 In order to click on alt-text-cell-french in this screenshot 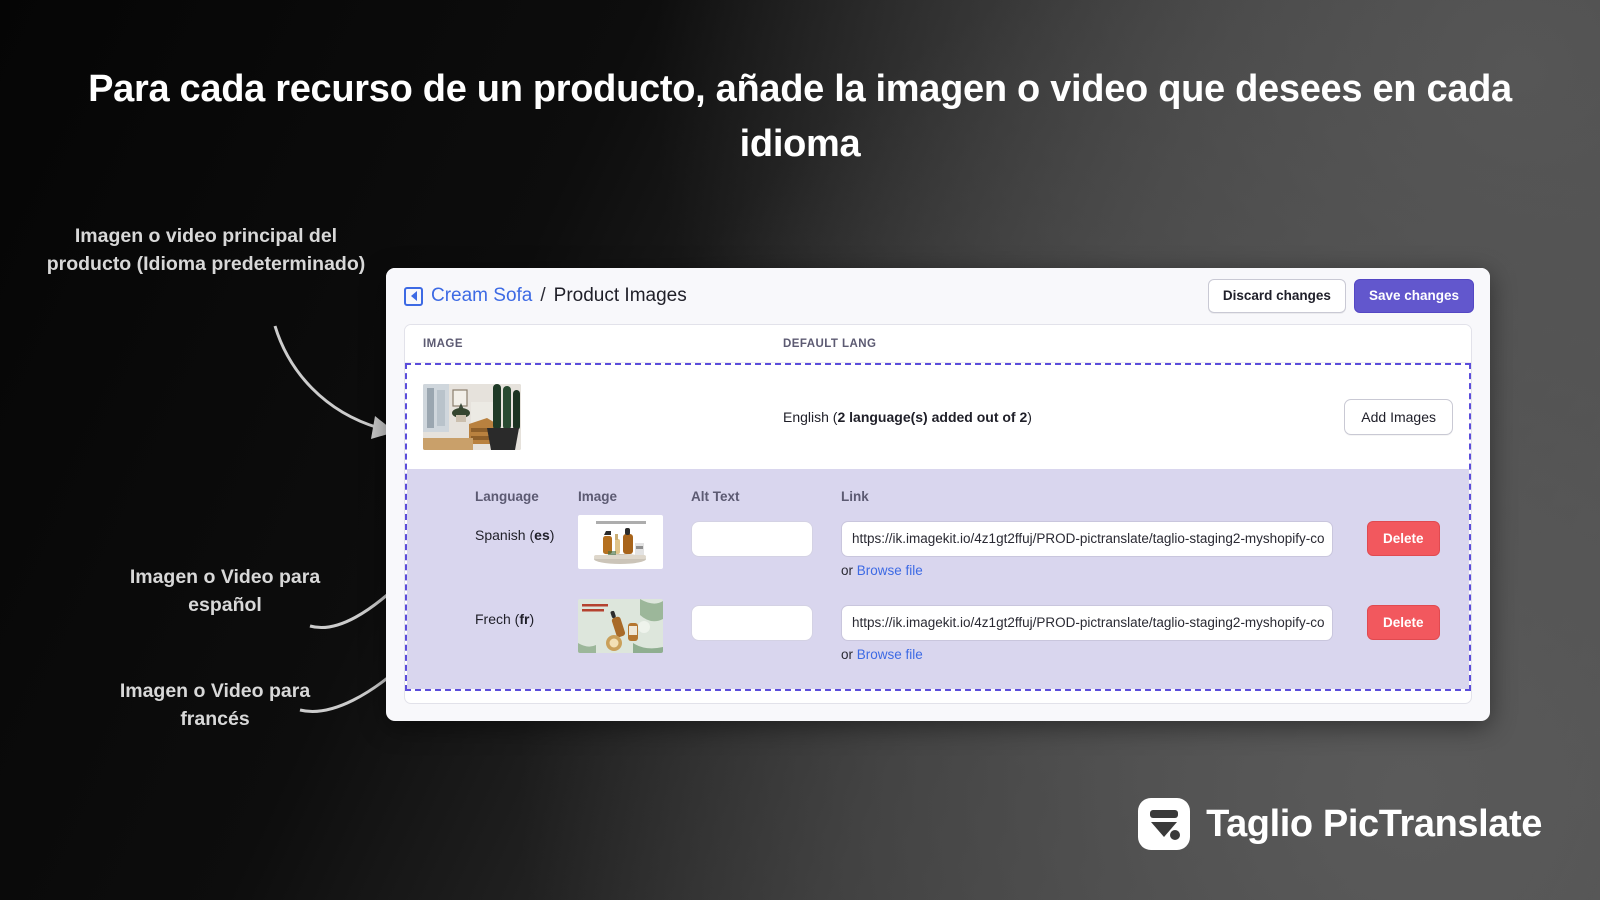, I will do `click(766, 617)`.